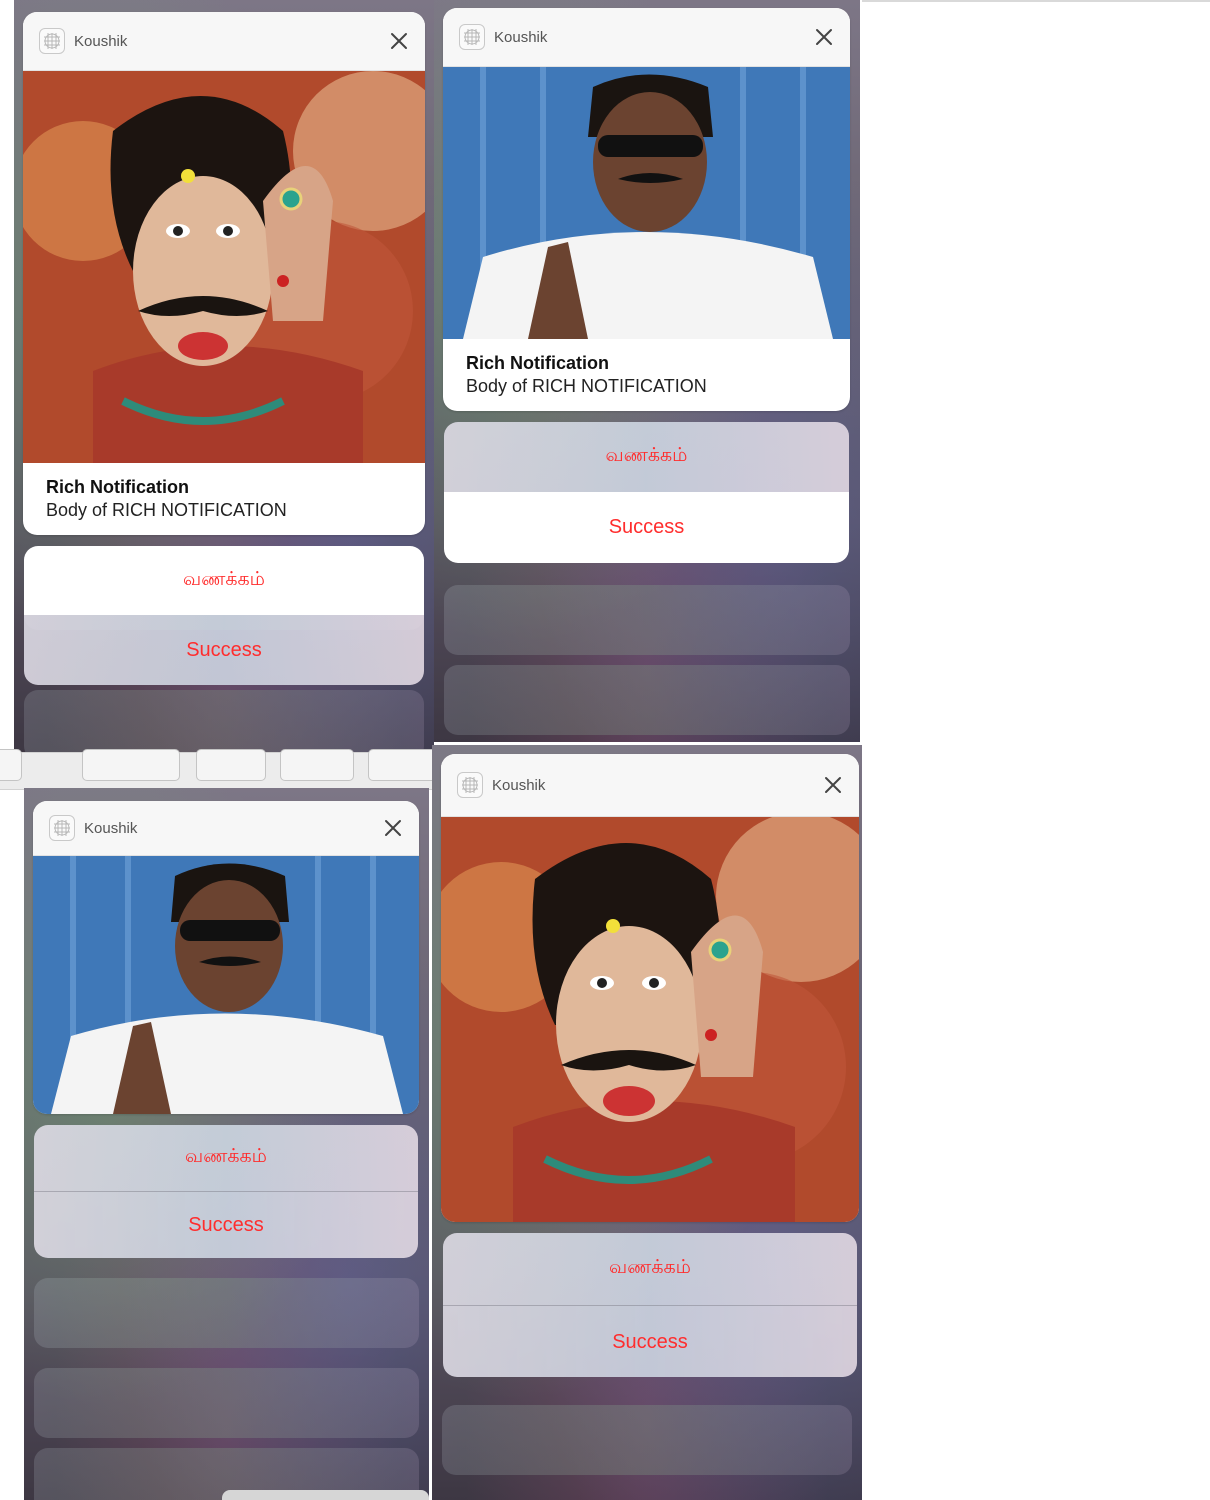 This screenshot has height=1500, width=1210. I want to click on background-dock-edge, so click(325, 1495).